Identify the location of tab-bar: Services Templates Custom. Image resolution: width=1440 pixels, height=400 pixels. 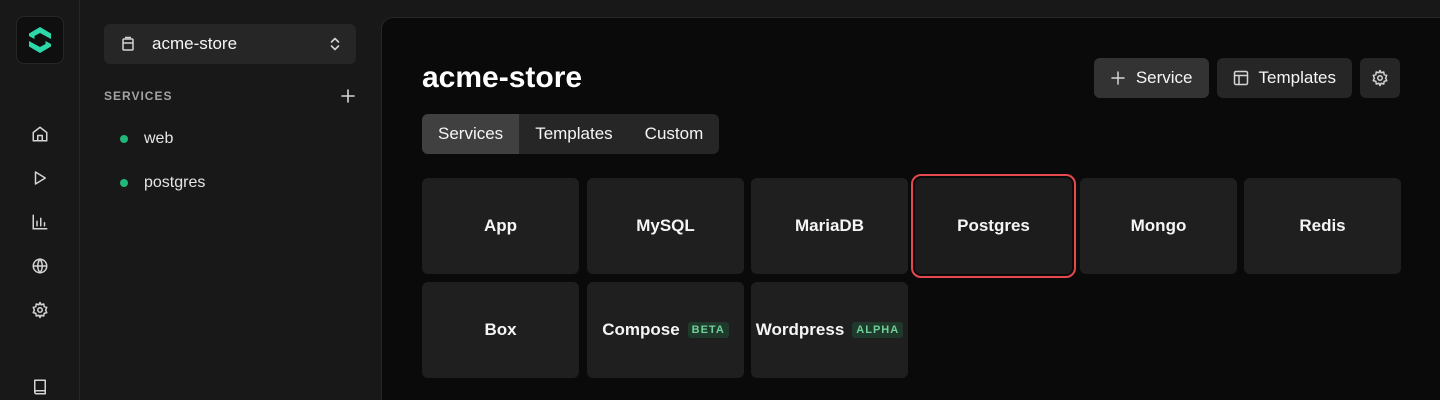
(571, 134).